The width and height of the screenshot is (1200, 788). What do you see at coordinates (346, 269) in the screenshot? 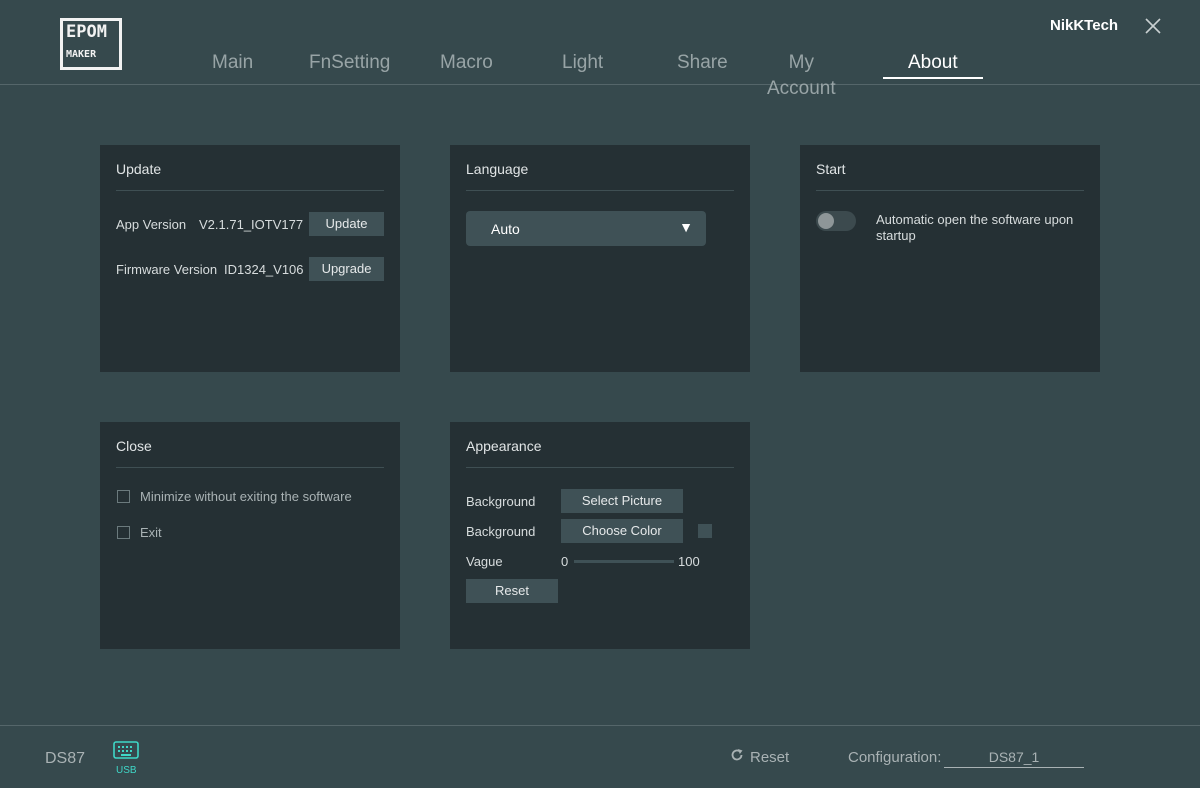
I see `upgrade-button: Upgrade` at bounding box center [346, 269].